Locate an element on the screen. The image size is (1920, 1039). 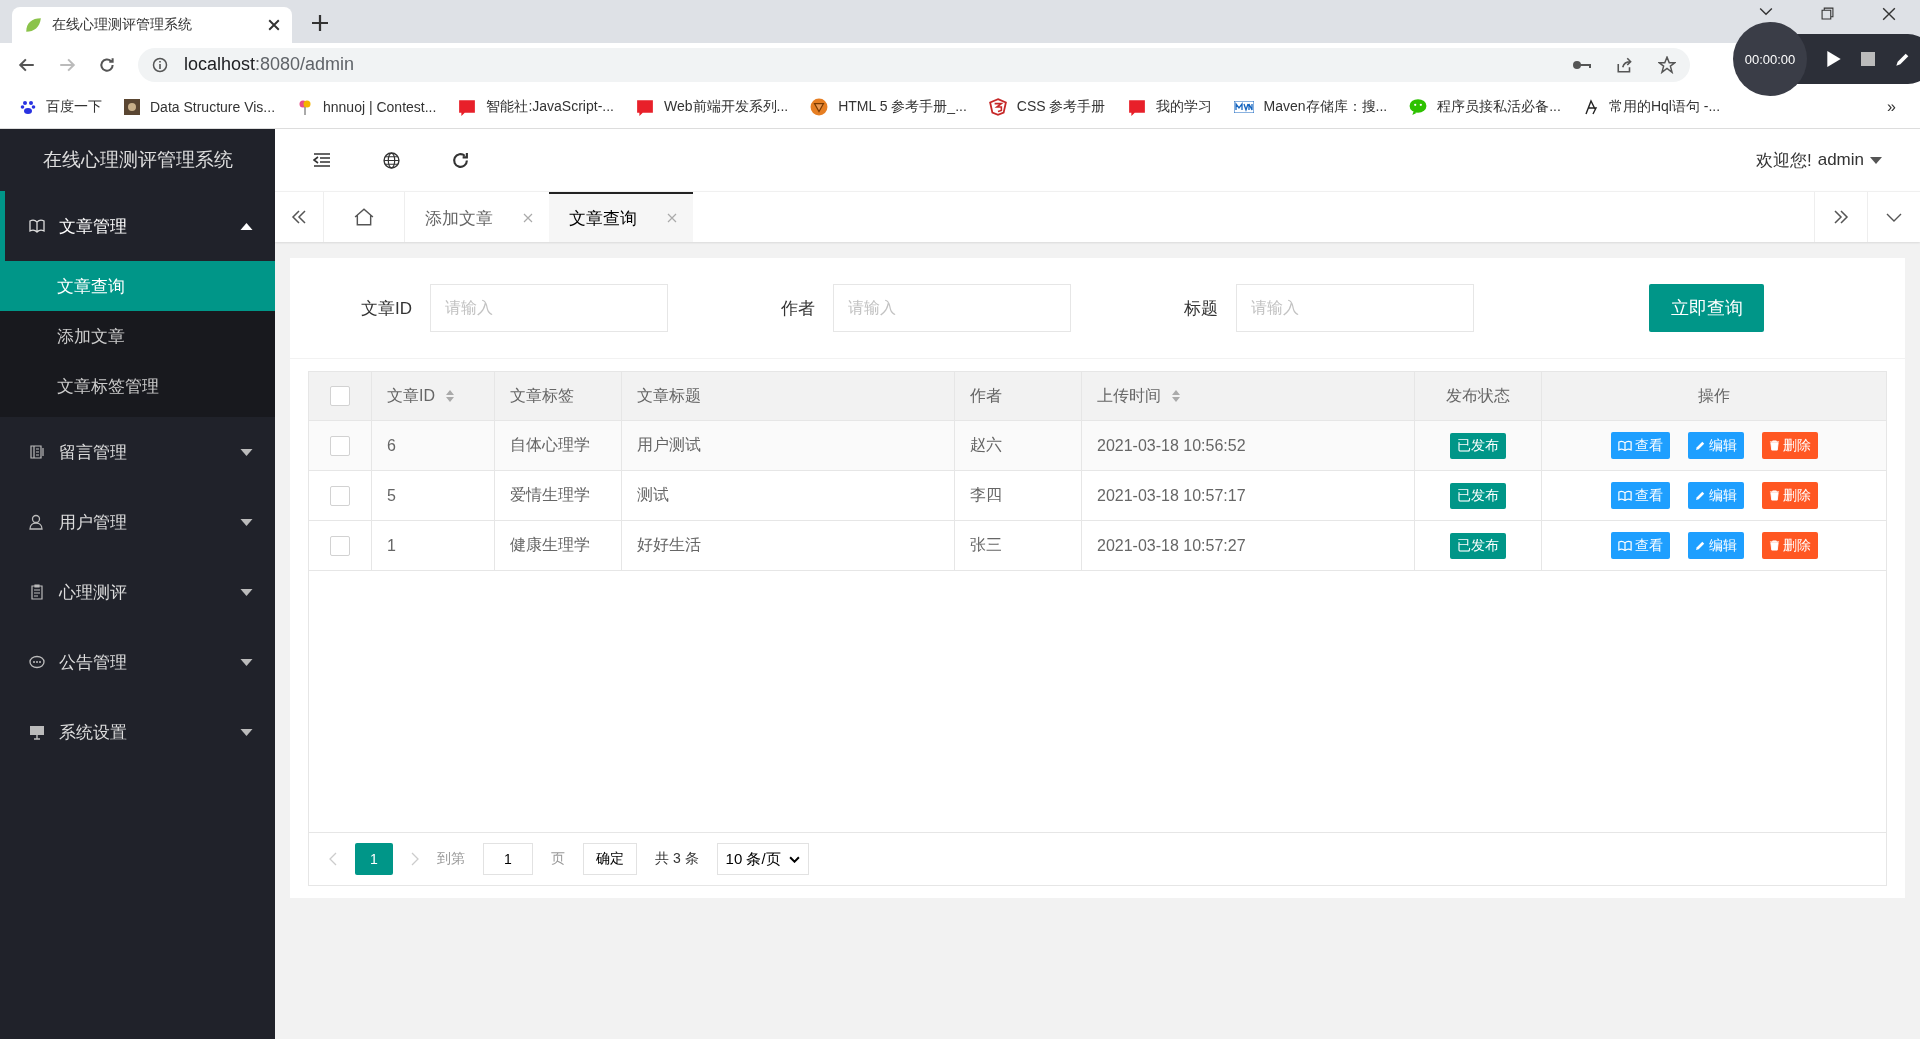
key-icon is located at coordinates (1582, 64).